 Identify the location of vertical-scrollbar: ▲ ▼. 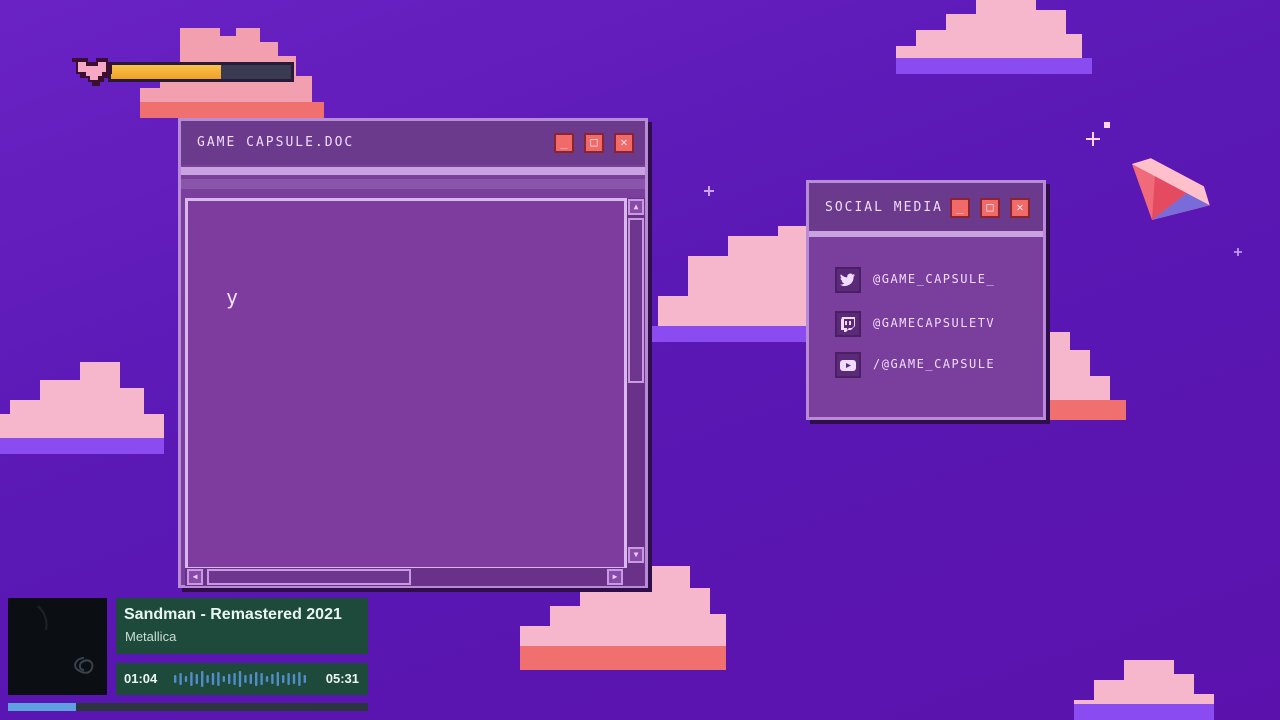
(636, 383).